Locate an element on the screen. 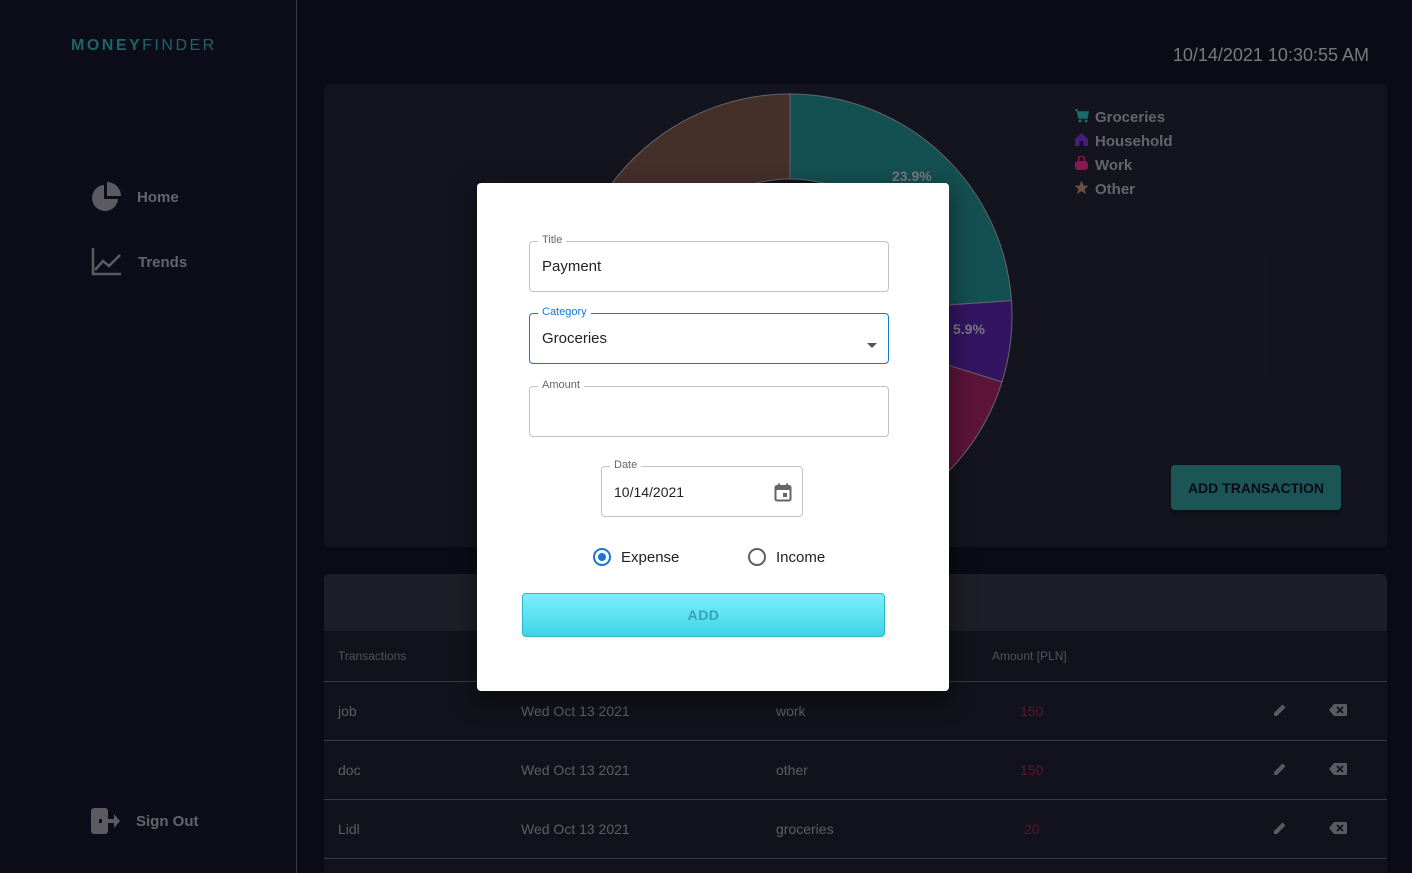 Image resolution: width=1412 pixels, height=873 pixels. title-field-value: Payment is located at coordinates (572, 266).